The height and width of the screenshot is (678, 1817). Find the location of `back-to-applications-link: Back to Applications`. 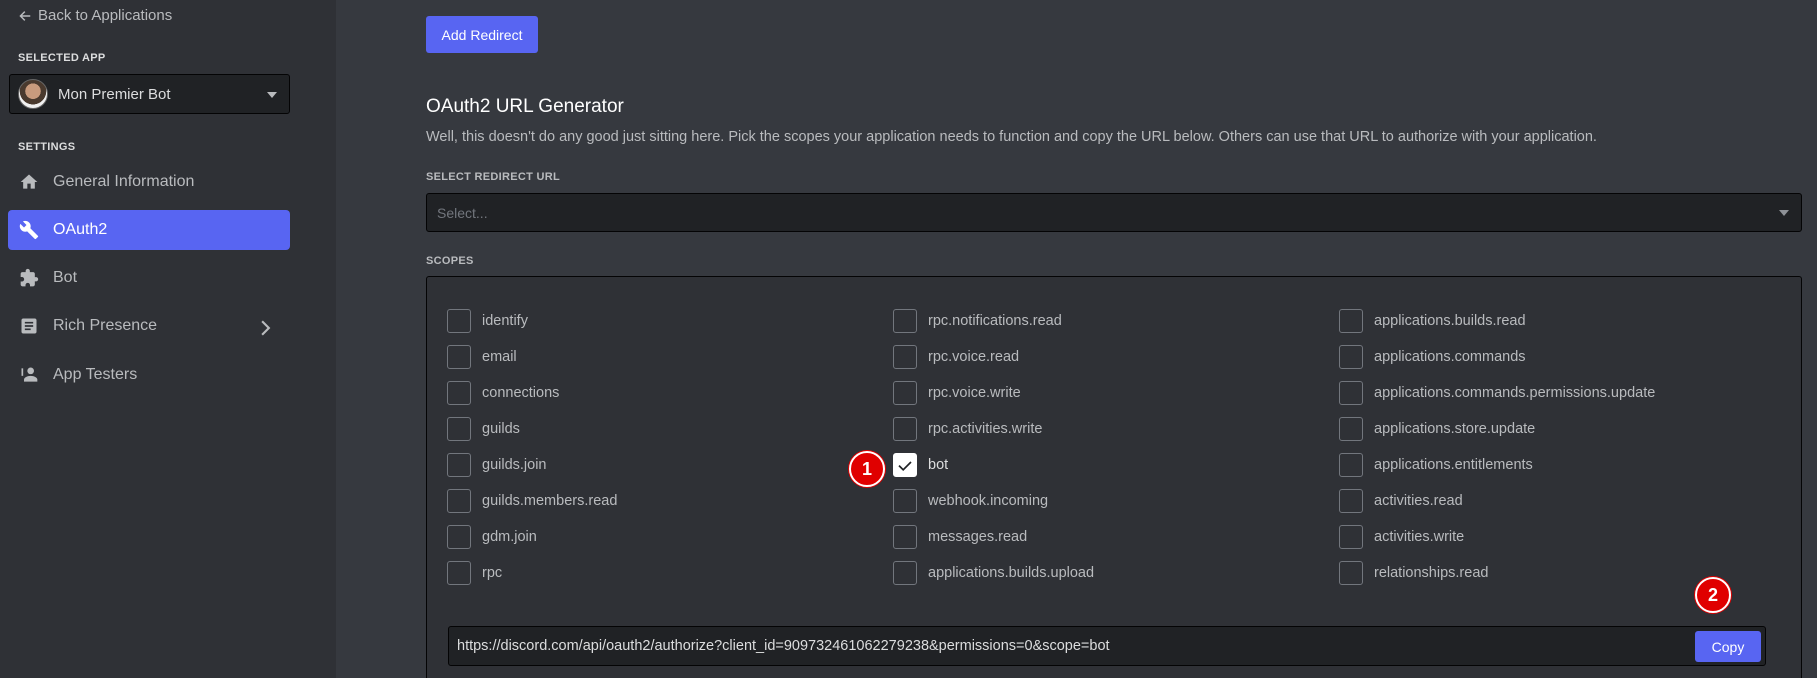

back-to-applications-link: Back to Applications is located at coordinates (95, 15).